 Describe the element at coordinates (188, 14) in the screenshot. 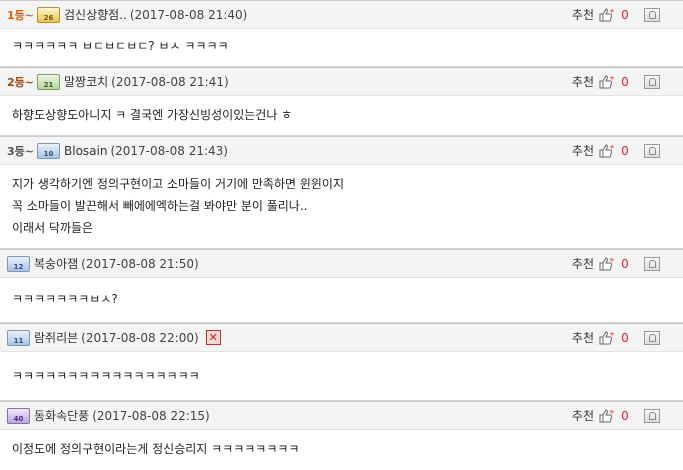

I see `comment-date: (2017-08-08 21:40)` at that location.